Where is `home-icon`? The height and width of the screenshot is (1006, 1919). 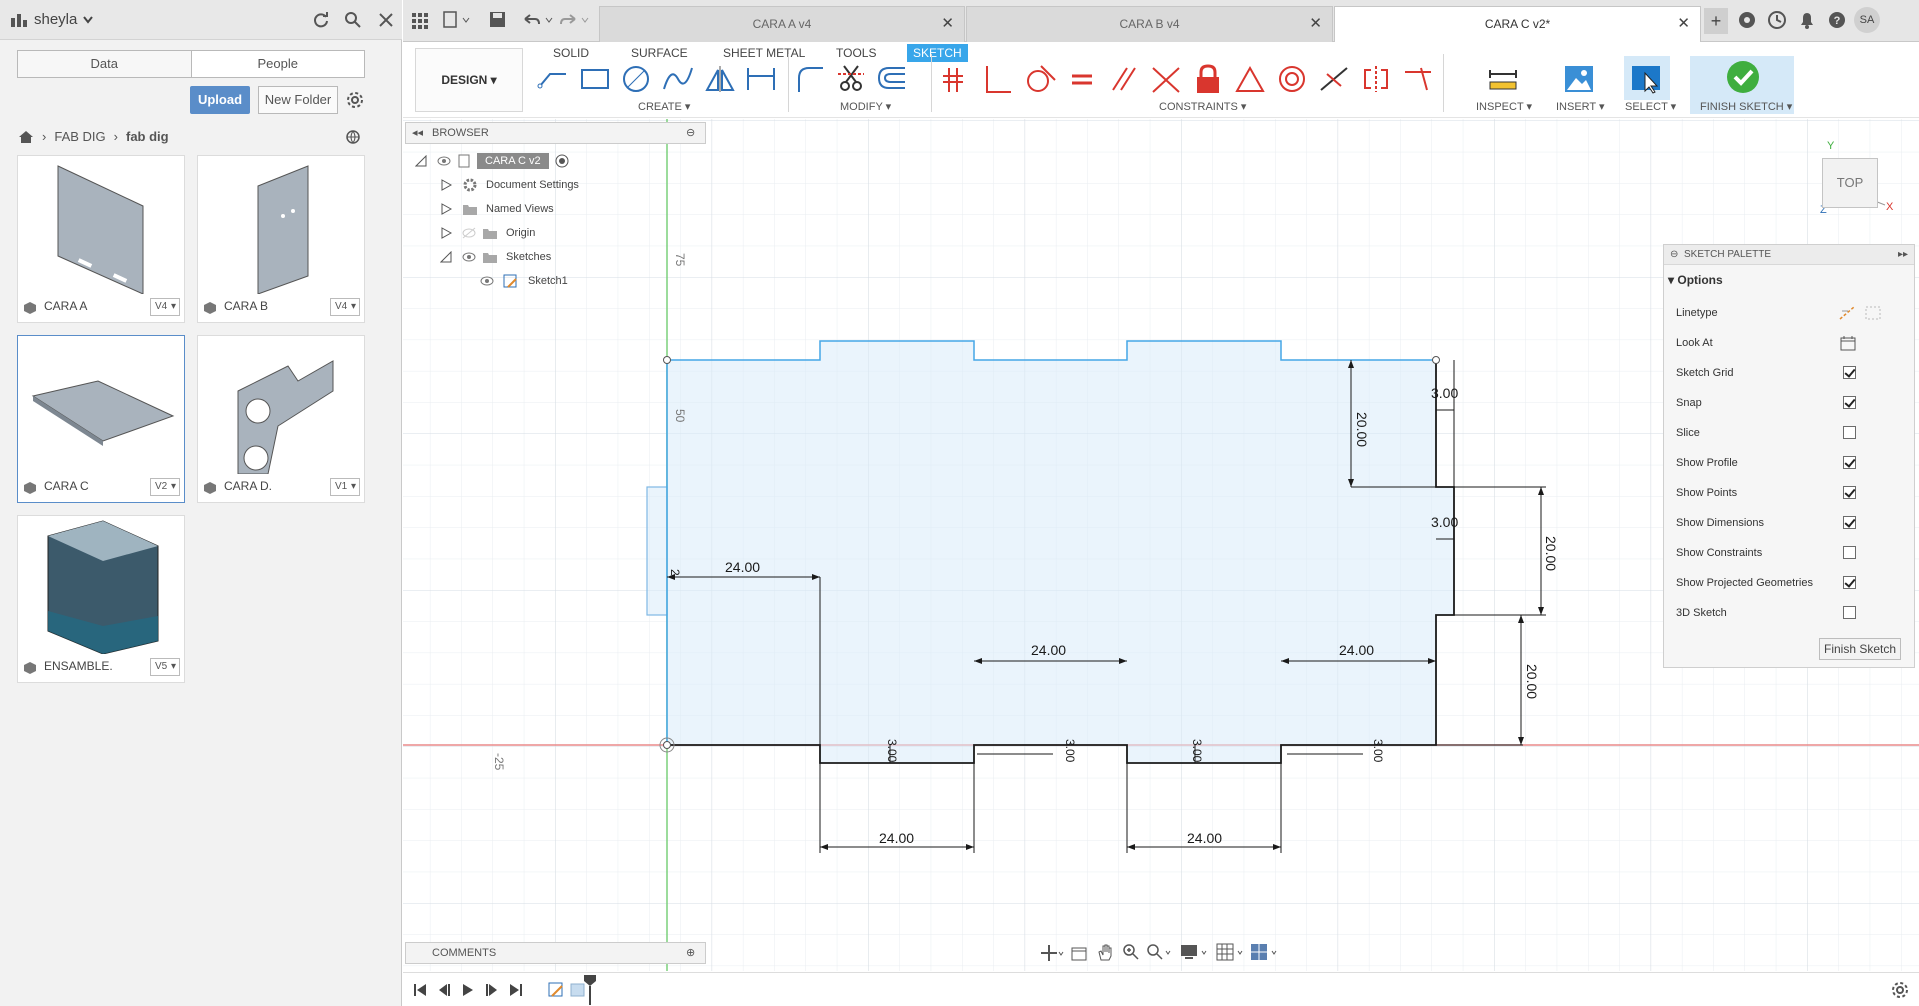
home-icon is located at coordinates (26, 137).